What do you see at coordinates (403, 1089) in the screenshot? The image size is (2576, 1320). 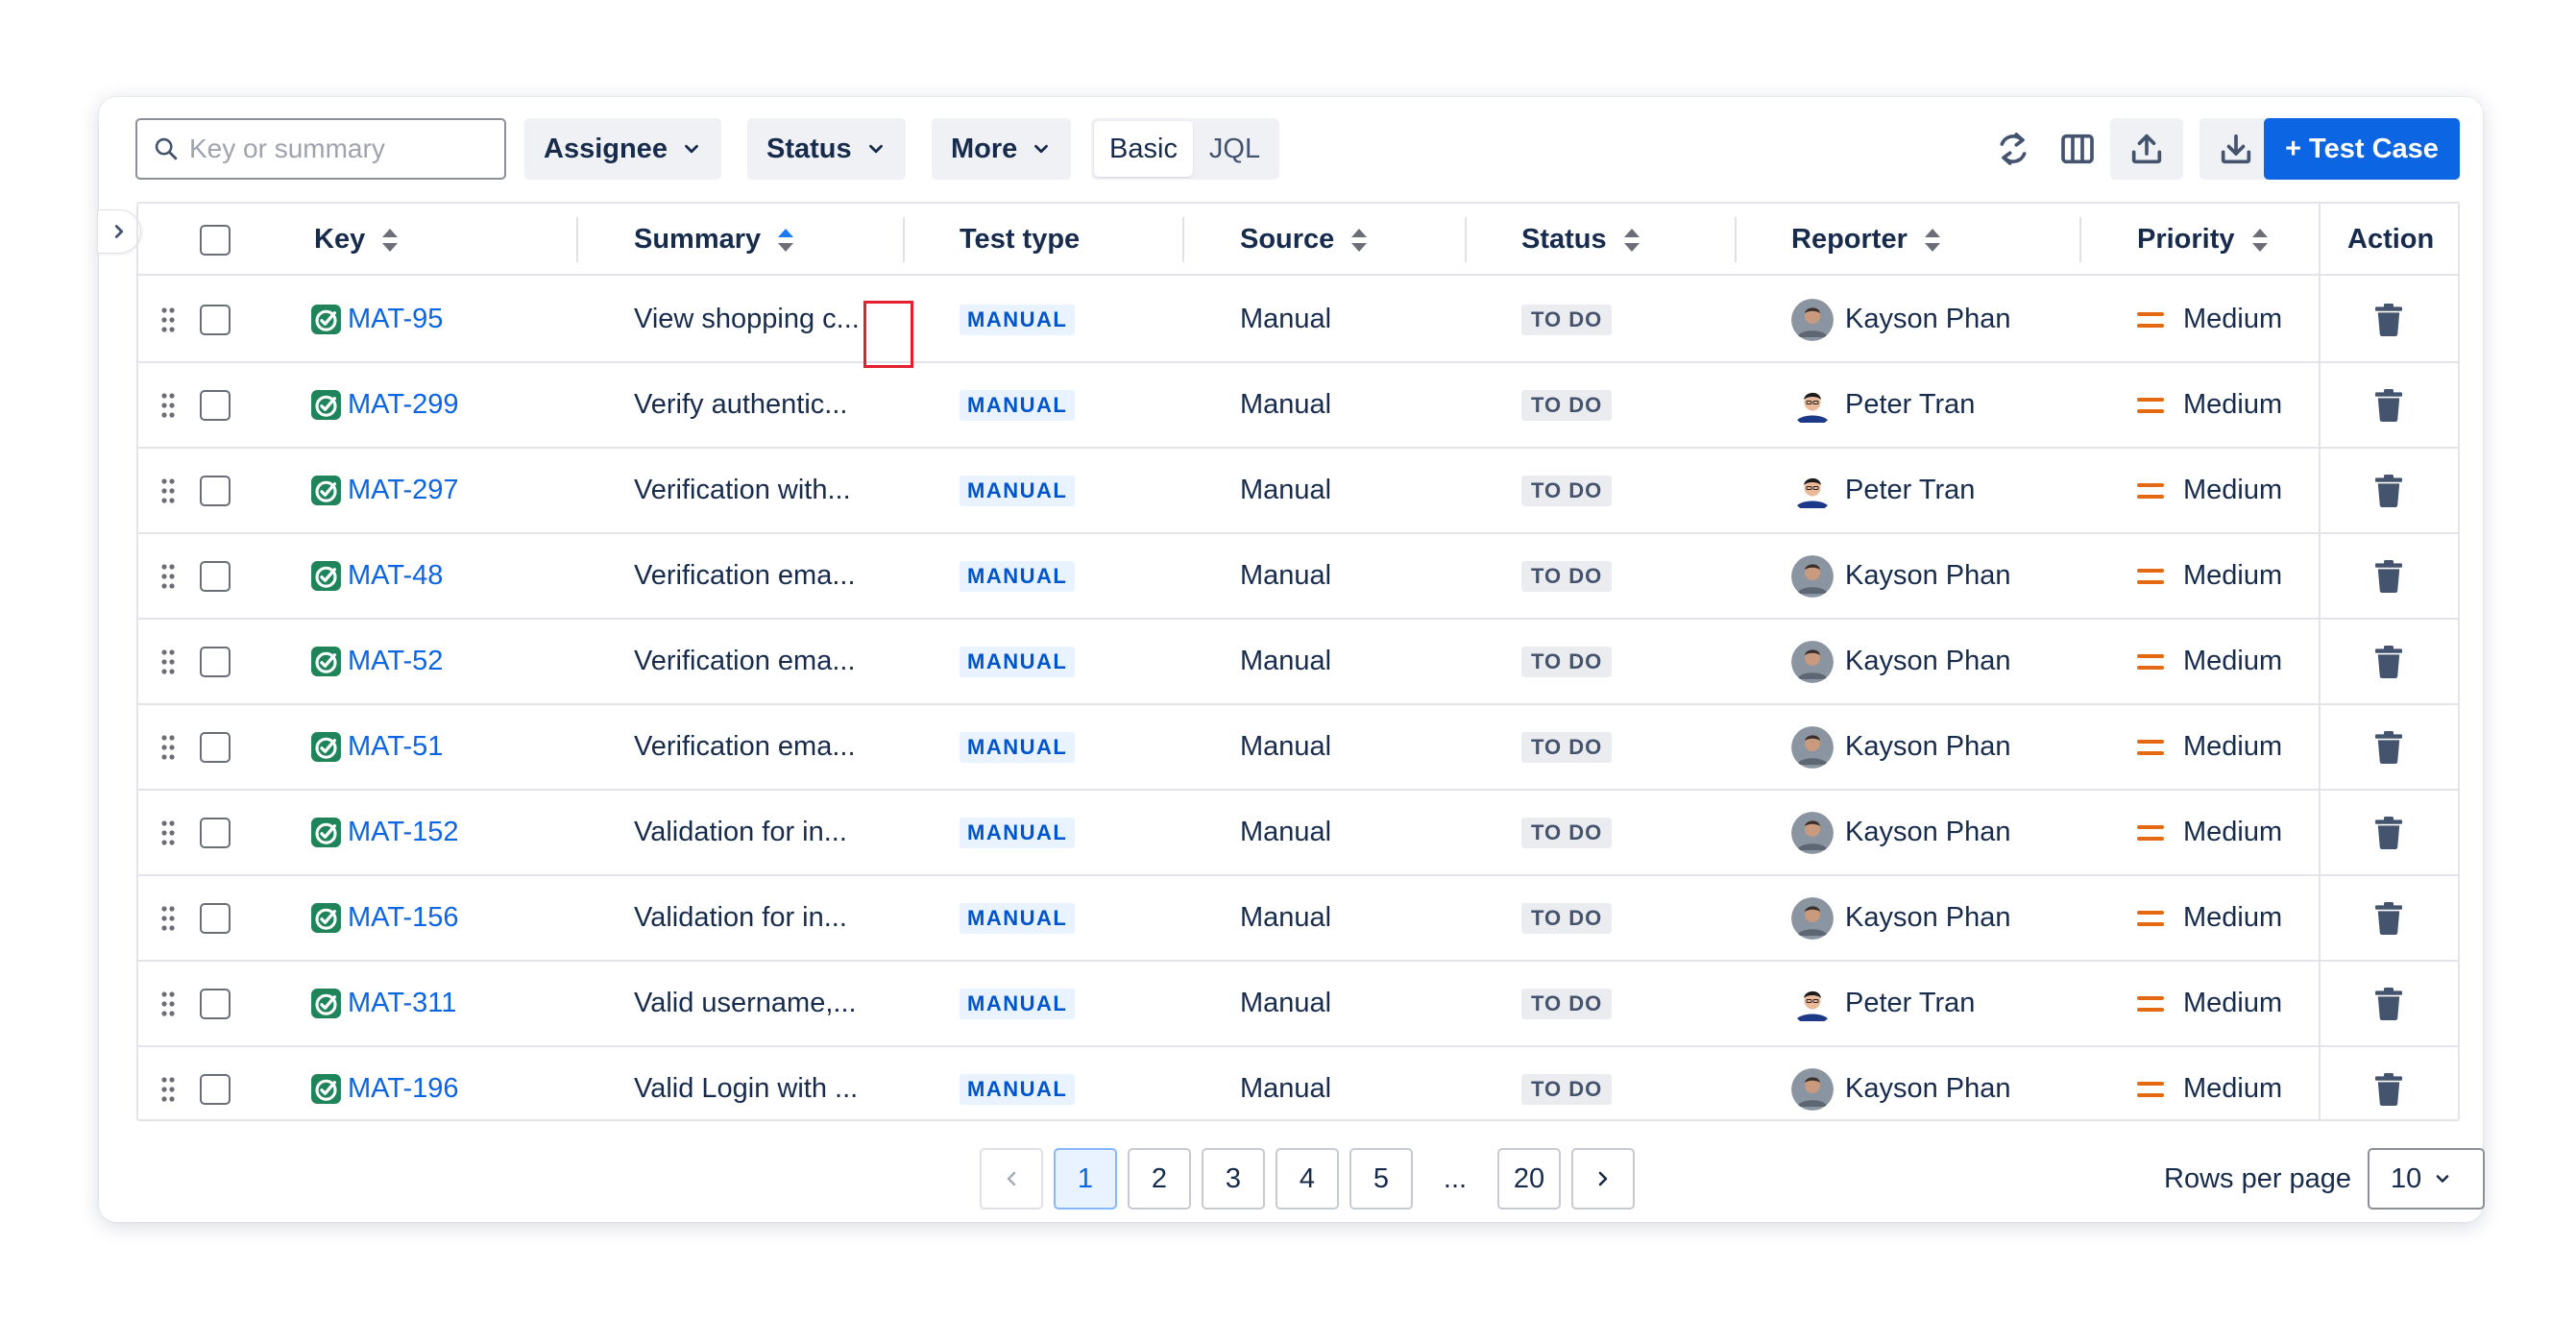 I see `issue-key-link: MAT-196` at bounding box center [403, 1089].